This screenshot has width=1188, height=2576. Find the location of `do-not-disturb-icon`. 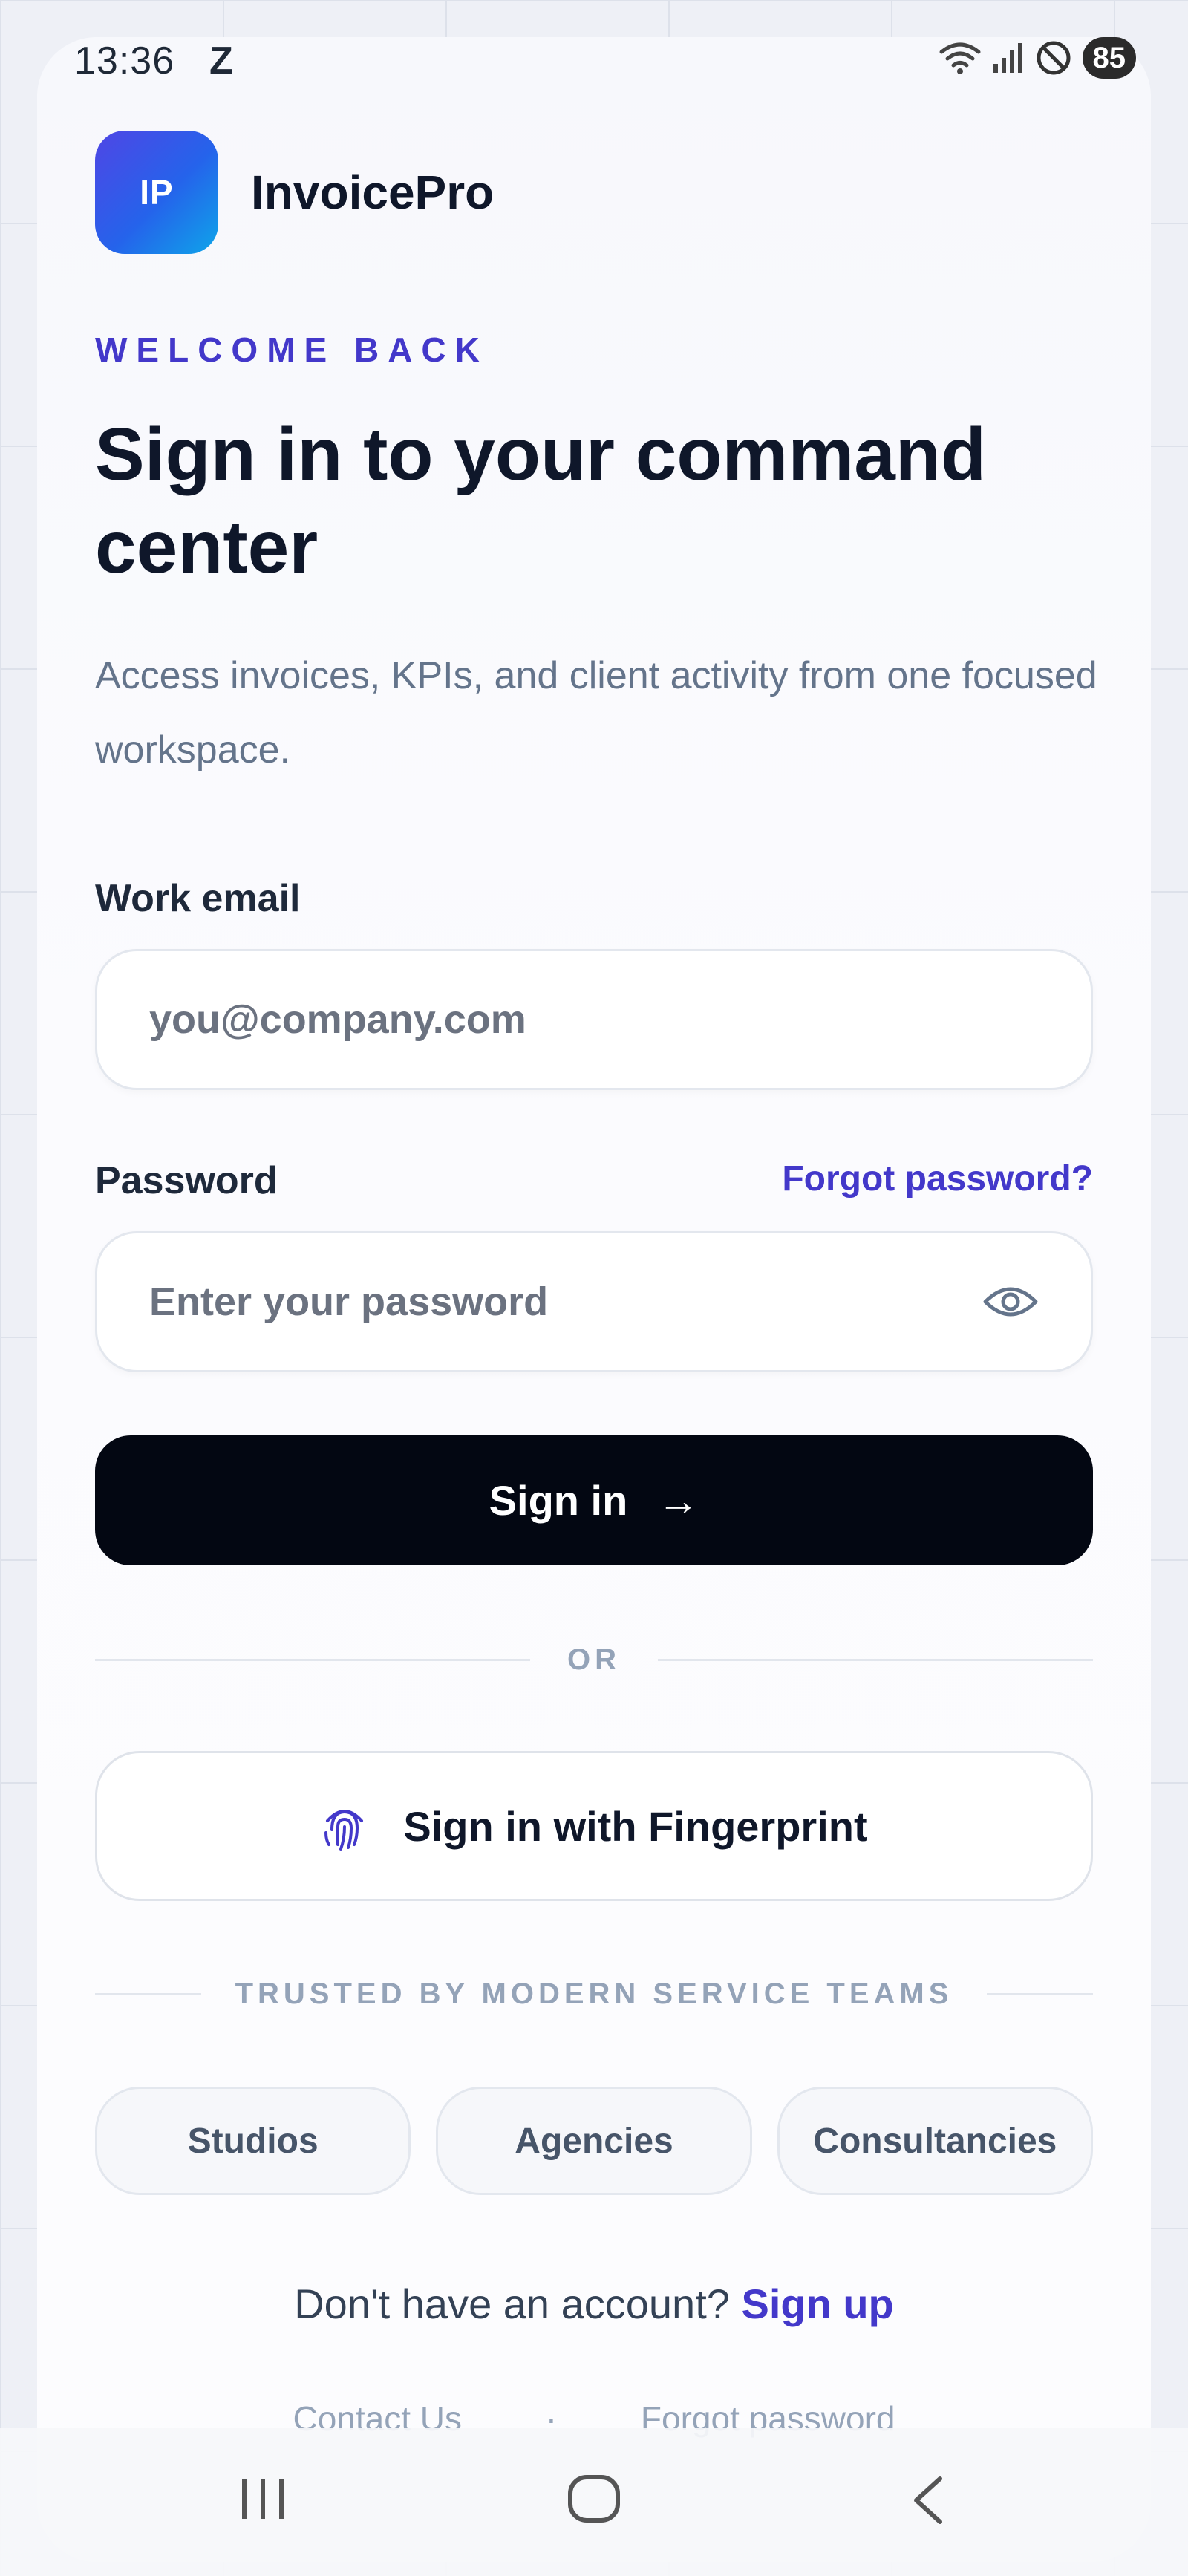

do-not-disturb-icon is located at coordinates (1054, 58).